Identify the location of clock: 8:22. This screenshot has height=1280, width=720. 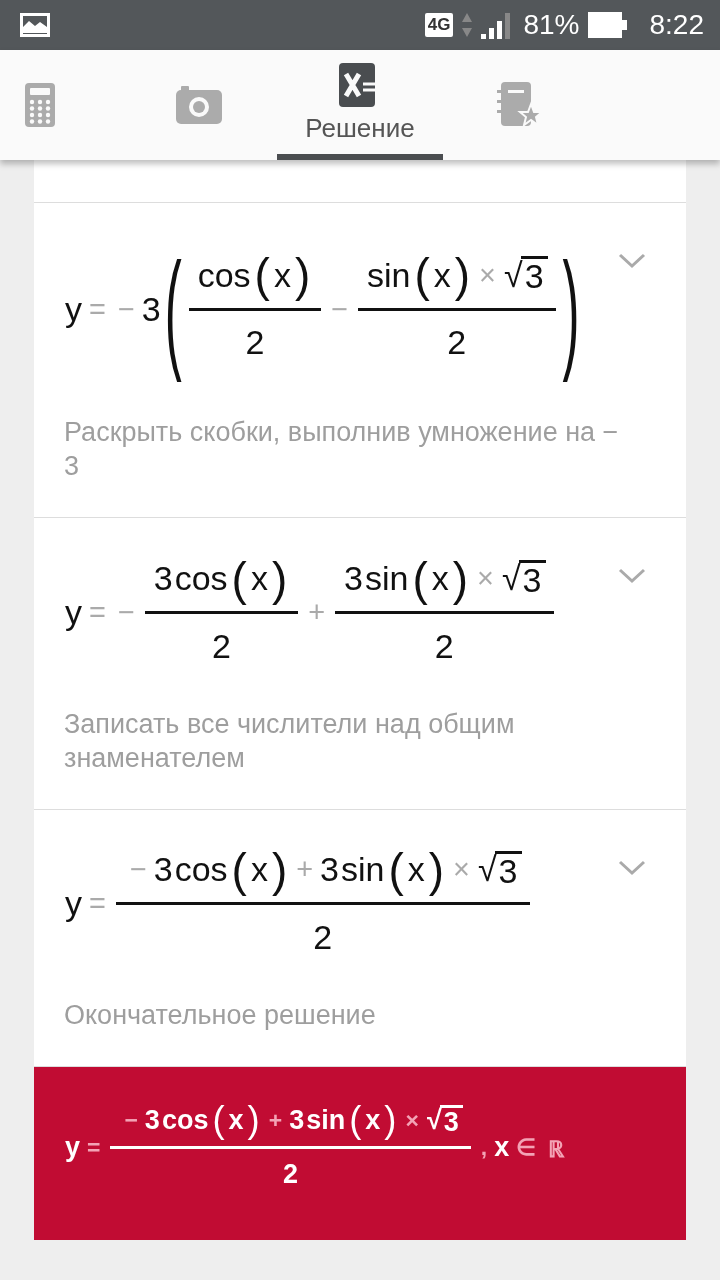
(676, 25).